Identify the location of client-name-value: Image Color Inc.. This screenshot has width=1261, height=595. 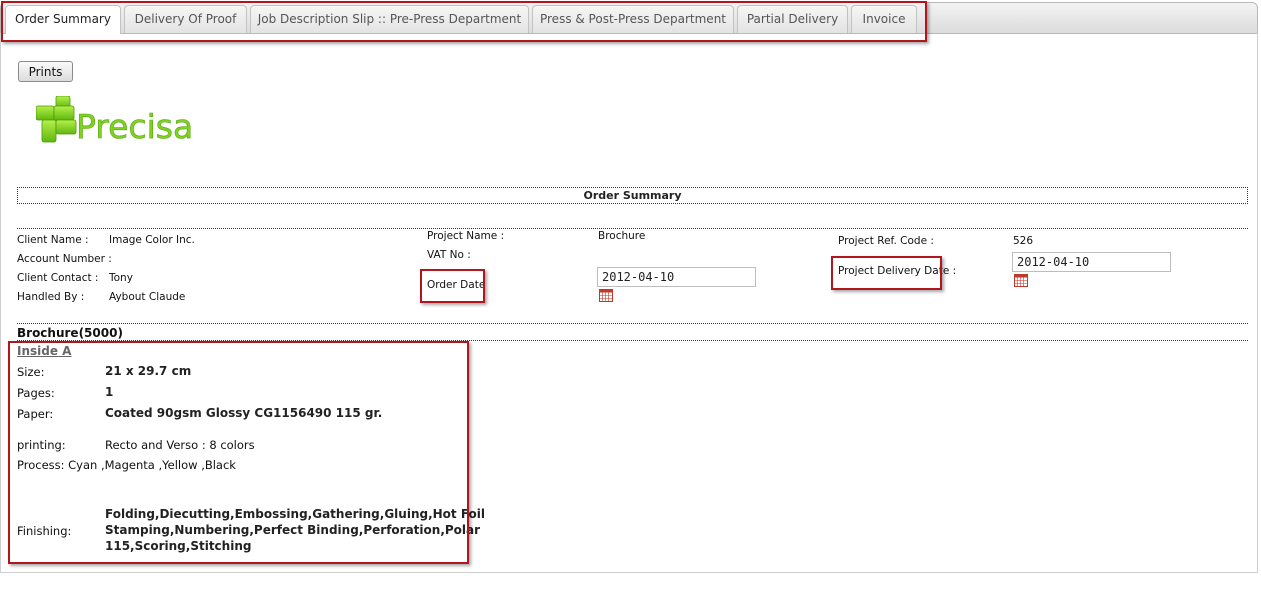
(152, 240).